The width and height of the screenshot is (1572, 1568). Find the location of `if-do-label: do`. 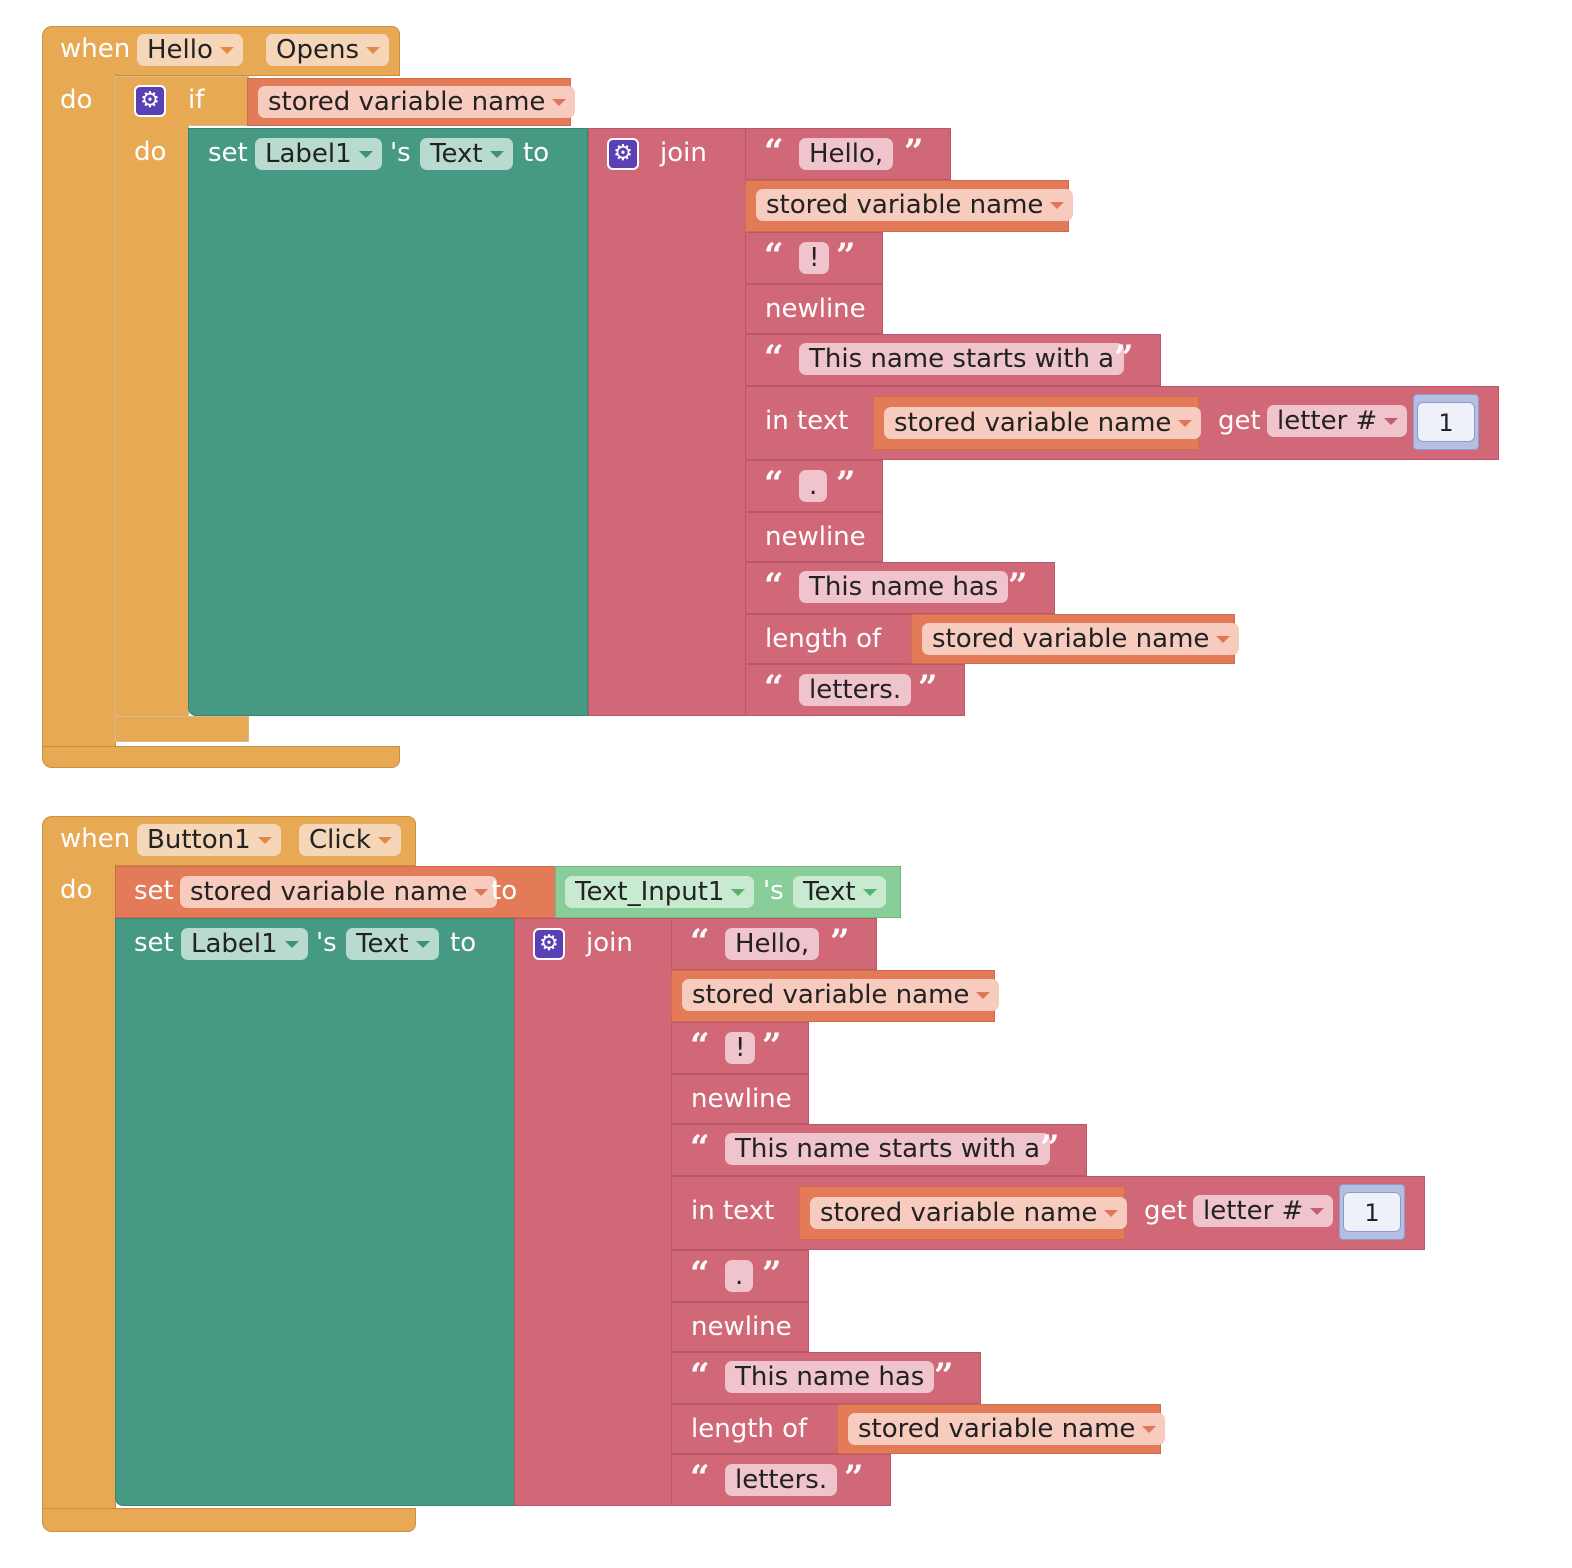

if-do-label: do is located at coordinates (150, 152).